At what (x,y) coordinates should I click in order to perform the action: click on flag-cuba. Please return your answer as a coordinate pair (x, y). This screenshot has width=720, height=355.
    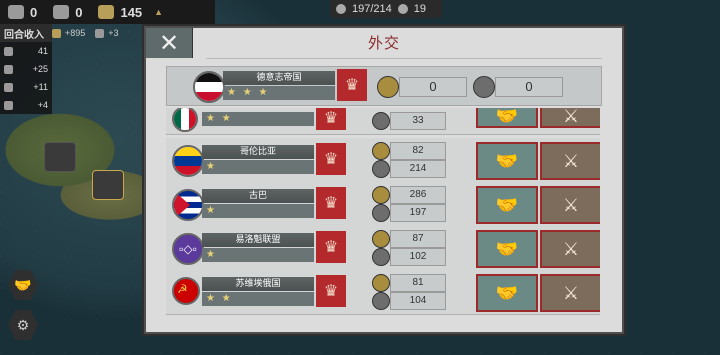
    Looking at the image, I should click on (188, 205).